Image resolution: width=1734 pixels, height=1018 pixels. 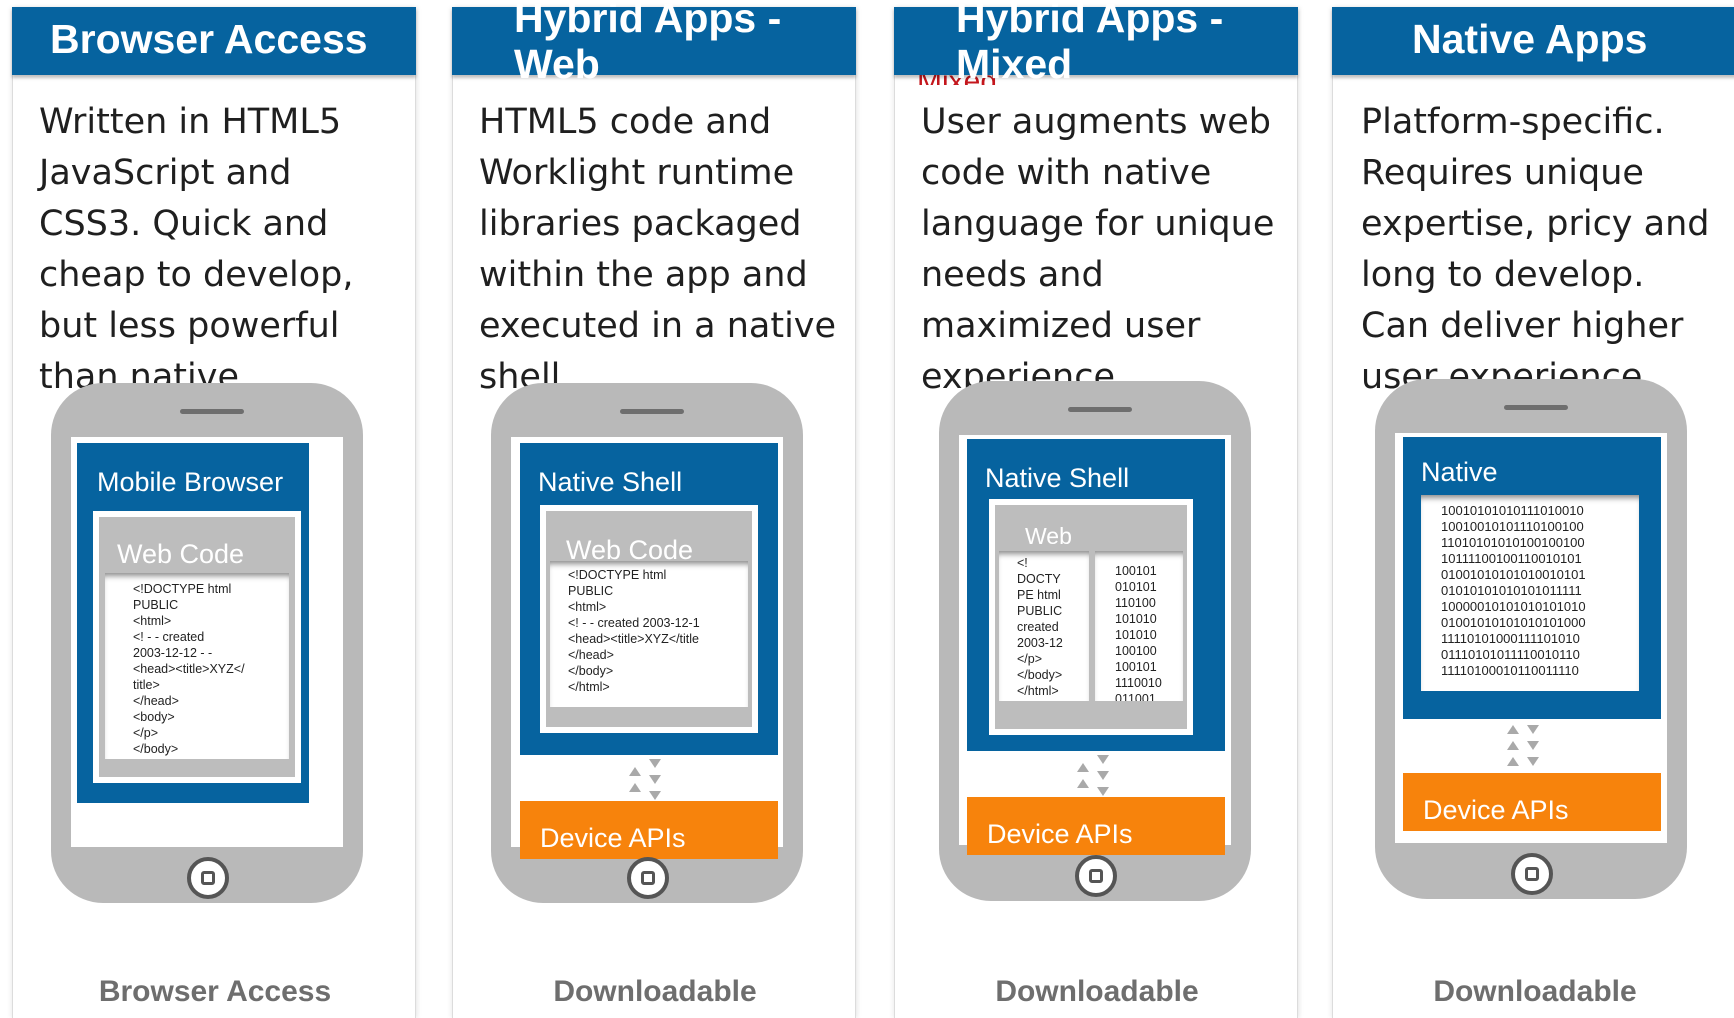 I want to click on header-title-line2: Web, so click(x=557, y=64).